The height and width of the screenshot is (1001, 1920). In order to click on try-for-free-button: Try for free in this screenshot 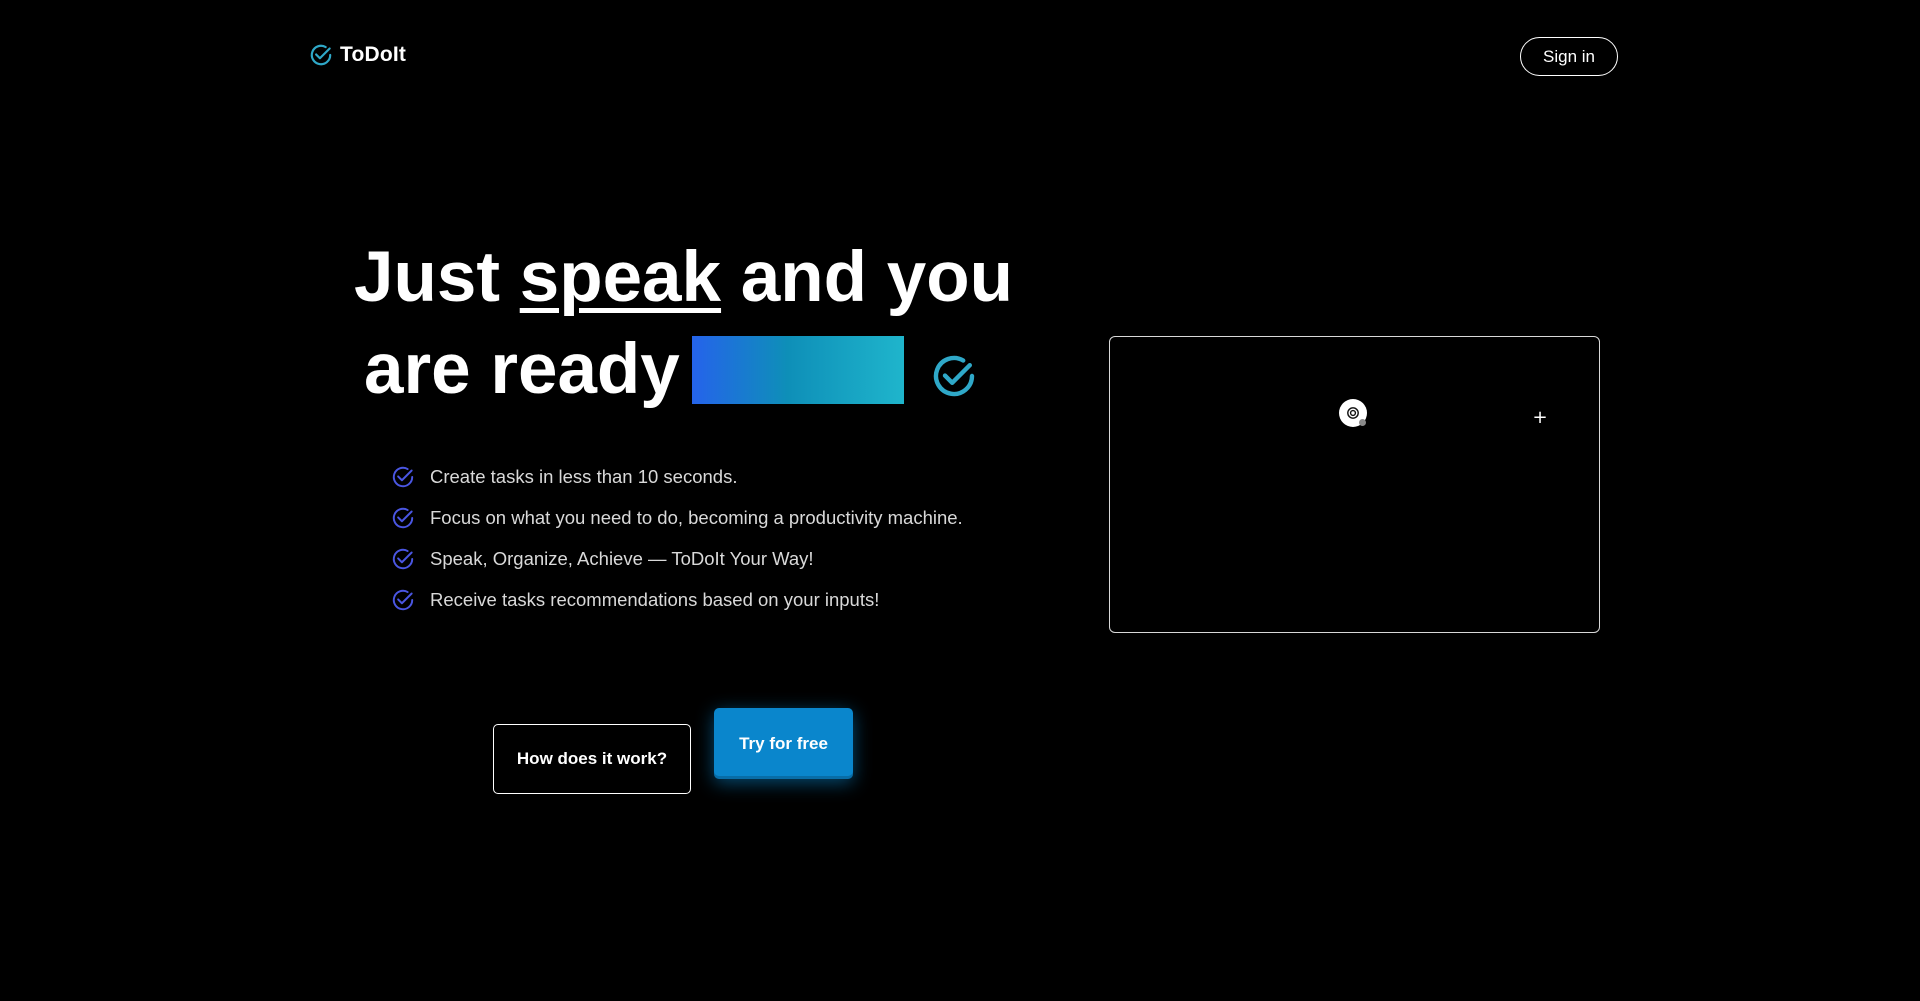, I will do `click(783, 743)`.